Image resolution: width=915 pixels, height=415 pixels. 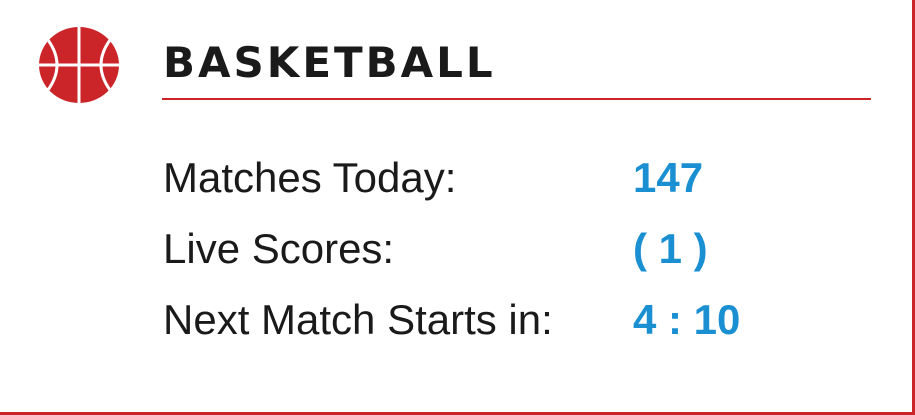 I want to click on stat-row-live-scores: Live Scores: ( 1 ), so click(x=451, y=248).